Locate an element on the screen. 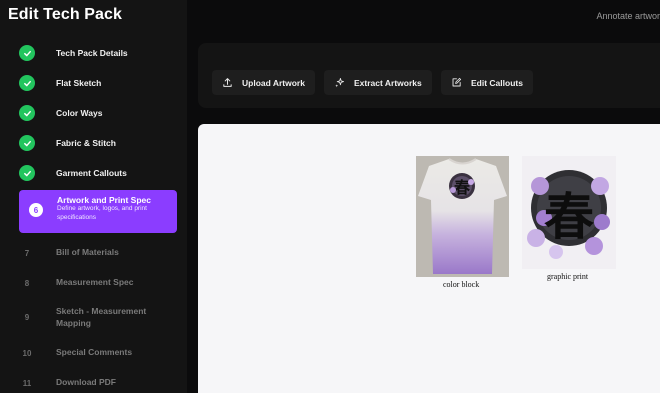  artwork-caption: graphic print is located at coordinates (568, 276).